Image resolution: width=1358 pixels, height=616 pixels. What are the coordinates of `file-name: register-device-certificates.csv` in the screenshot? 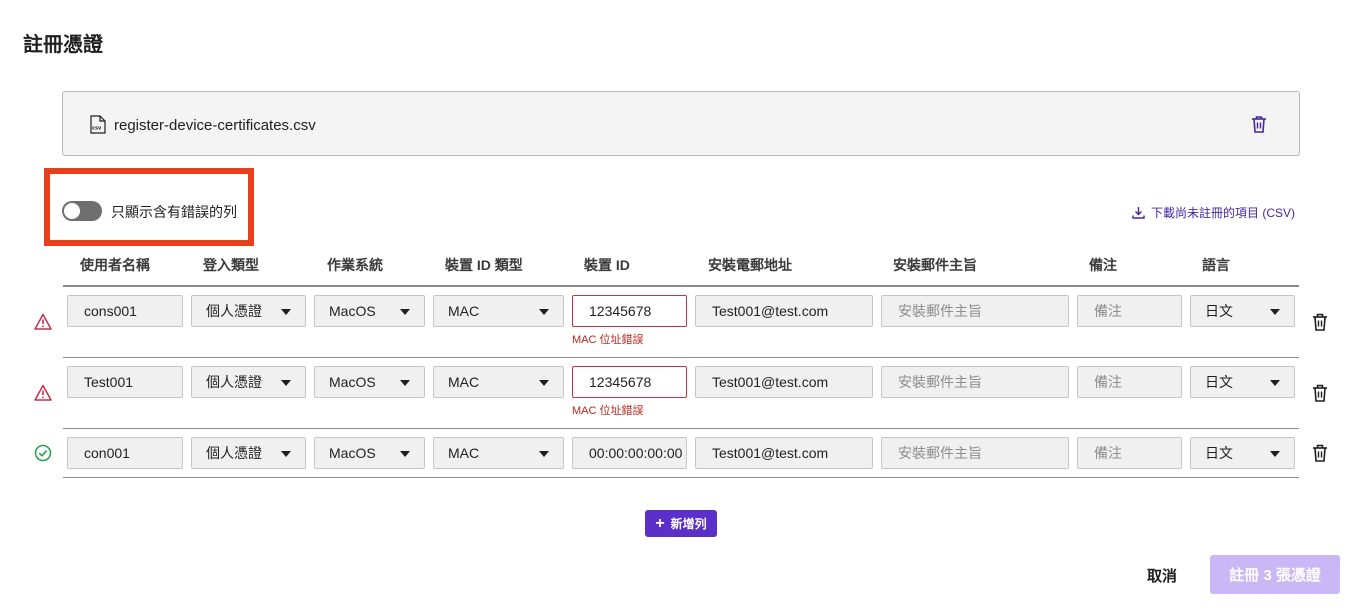 It's located at (215, 125).